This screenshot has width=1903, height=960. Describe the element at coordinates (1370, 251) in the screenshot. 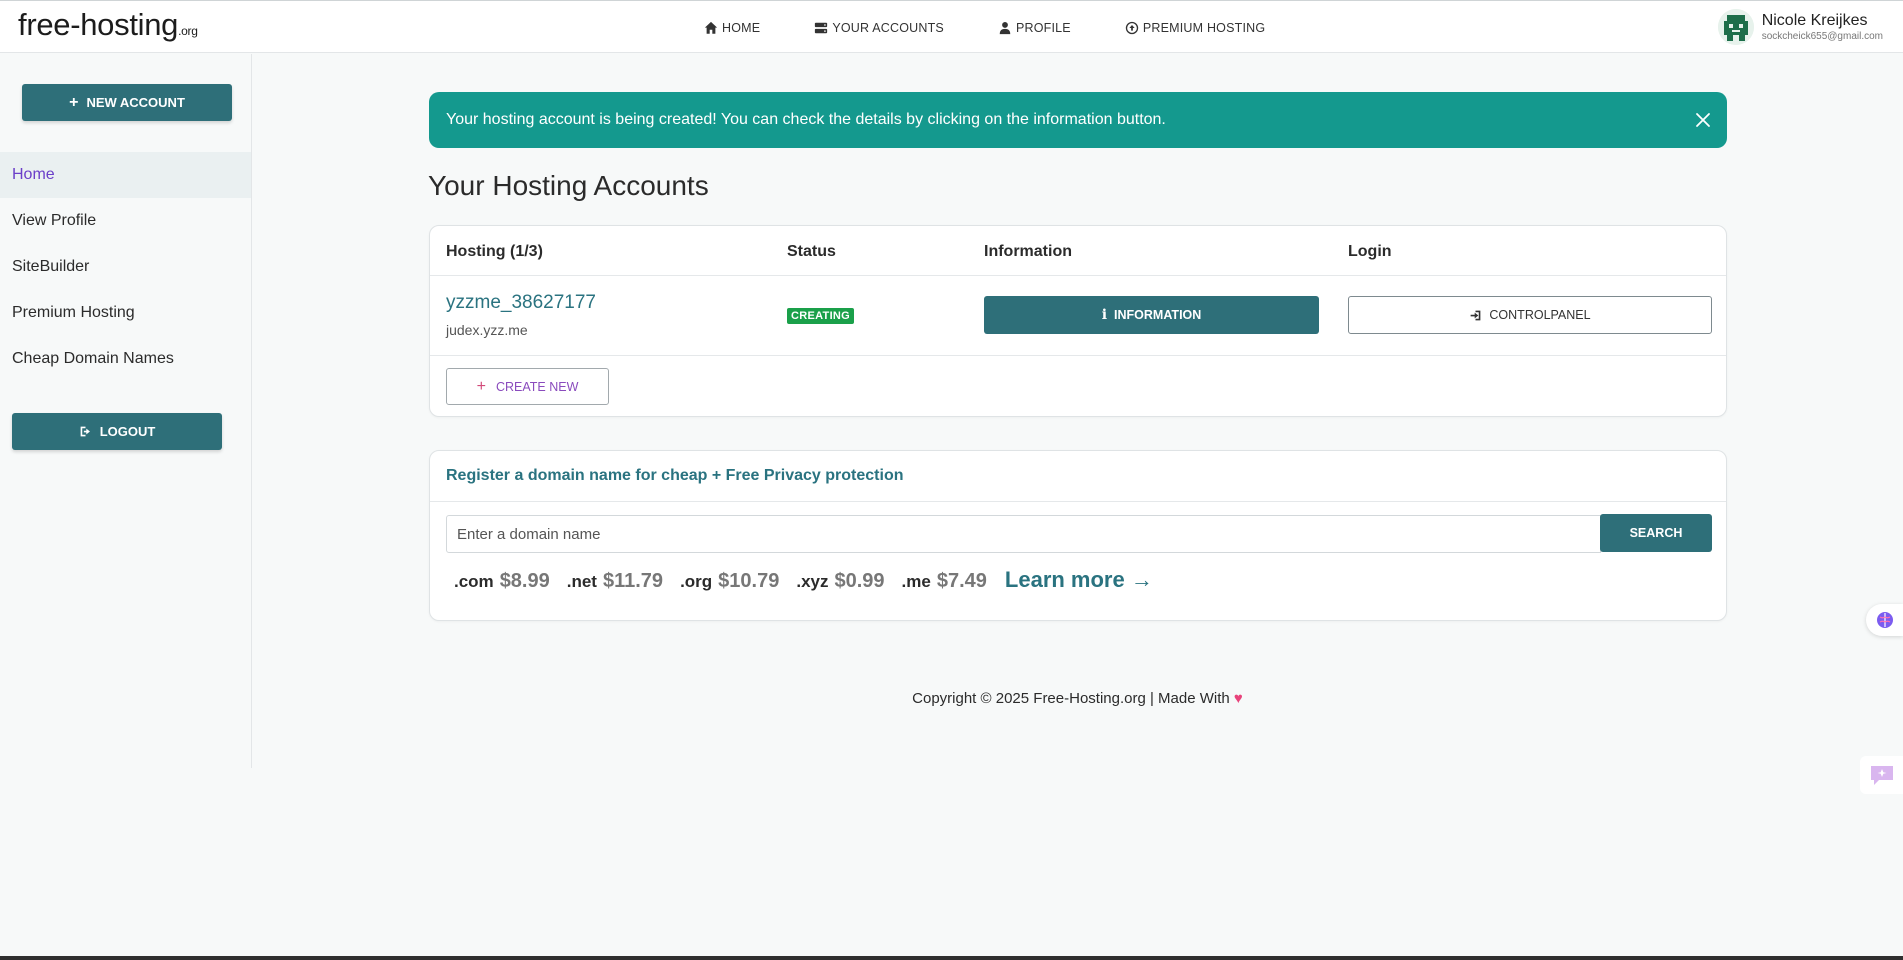

I see `column-header-login: Login` at that location.